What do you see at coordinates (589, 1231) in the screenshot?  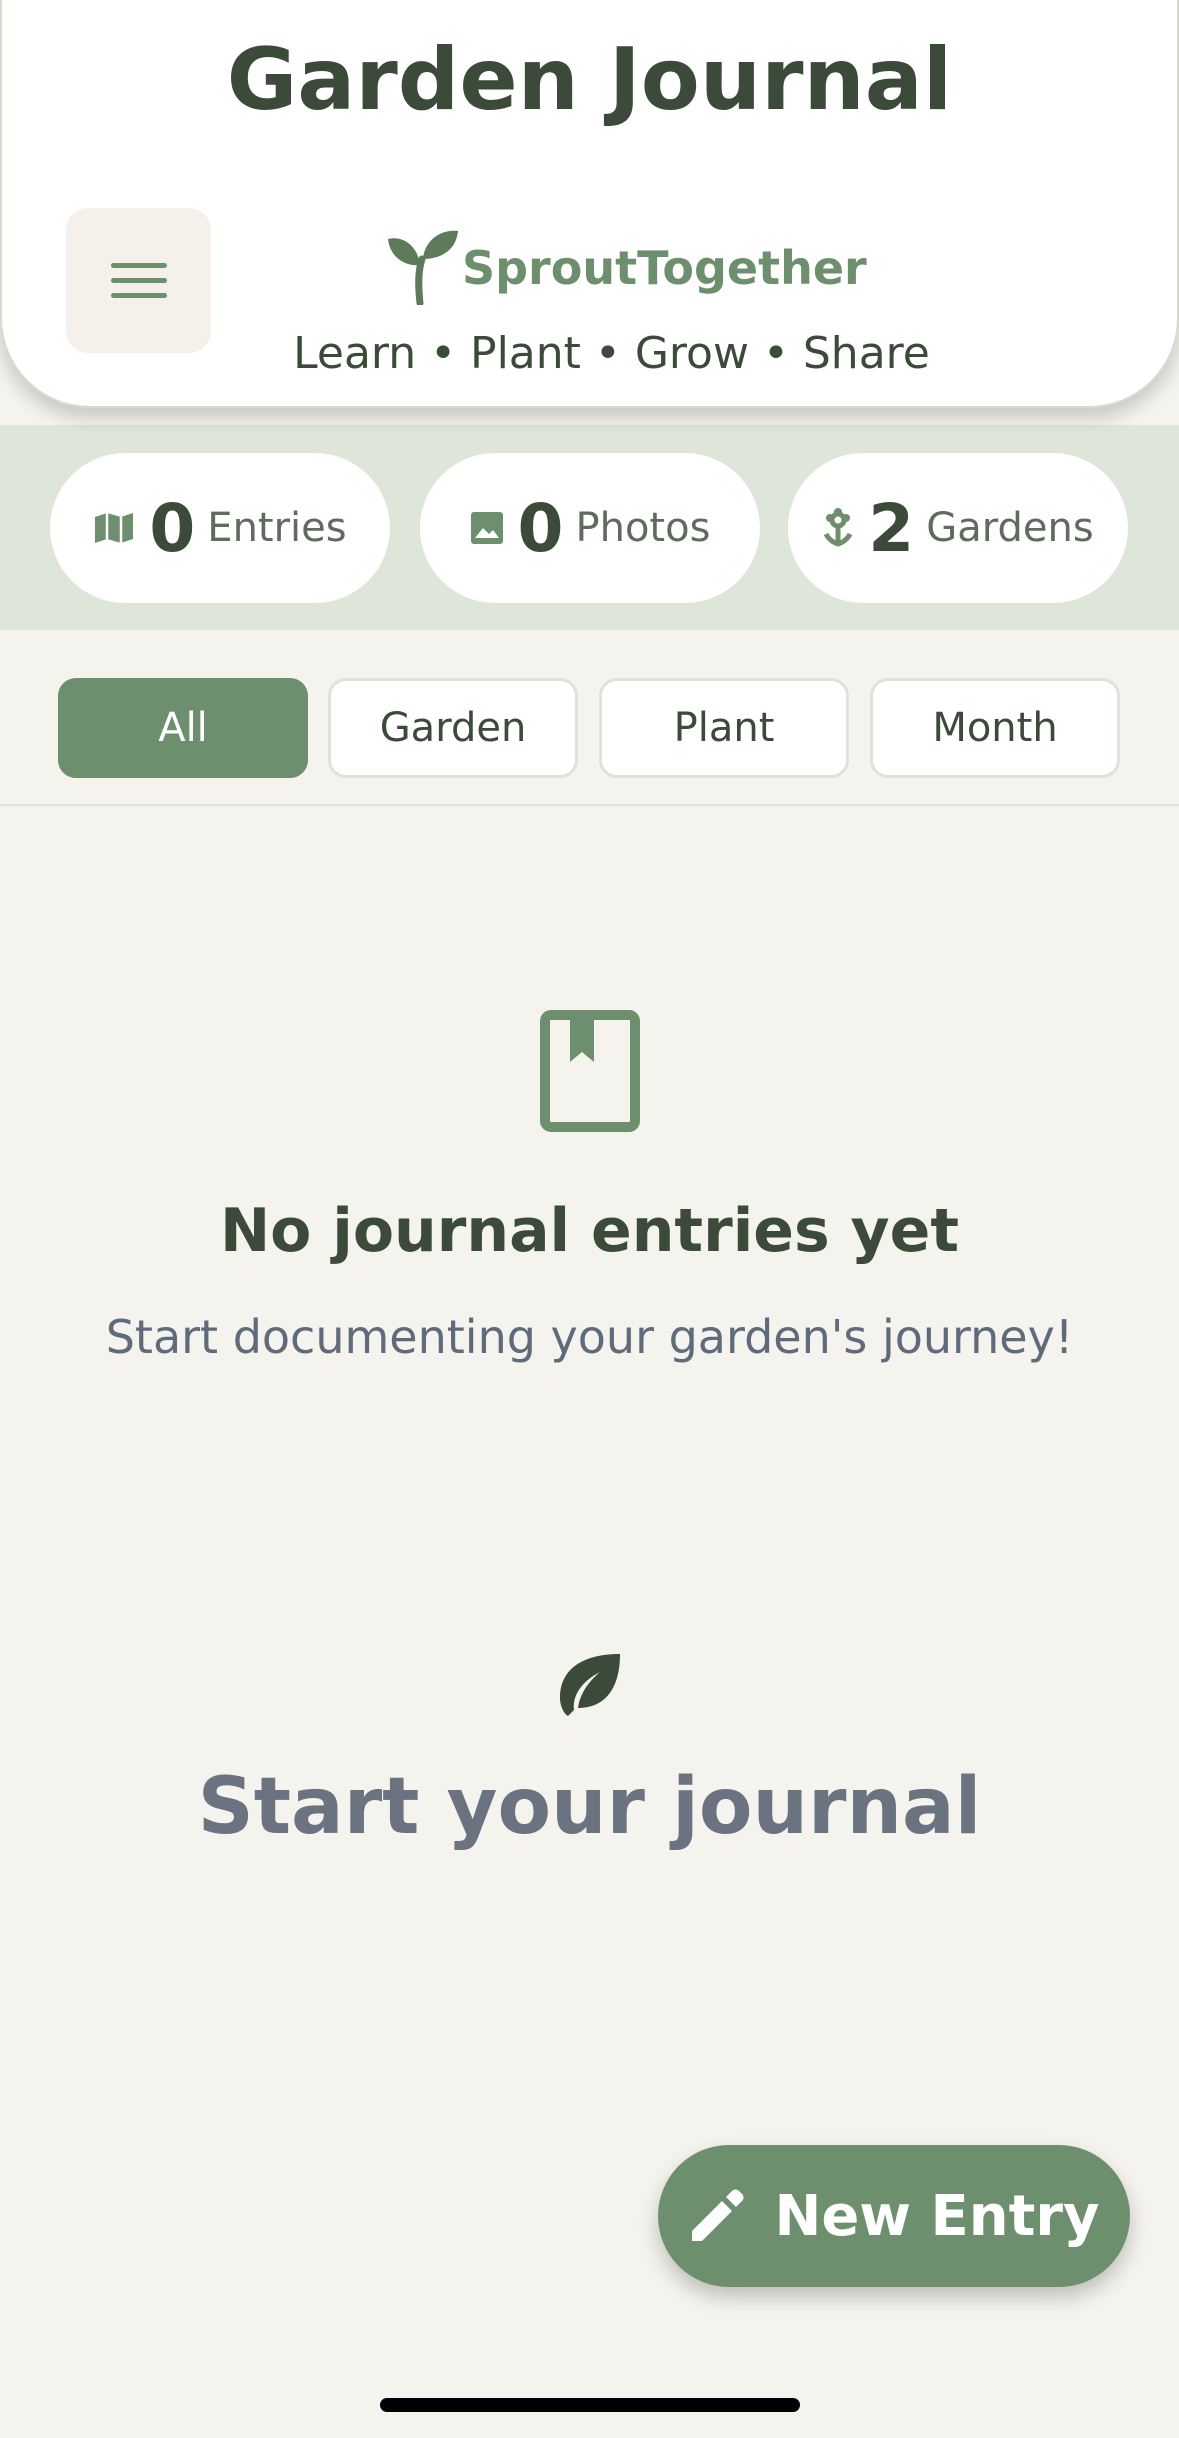 I see `empty-state-title: No journal entries yet` at bounding box center [589, 1231].